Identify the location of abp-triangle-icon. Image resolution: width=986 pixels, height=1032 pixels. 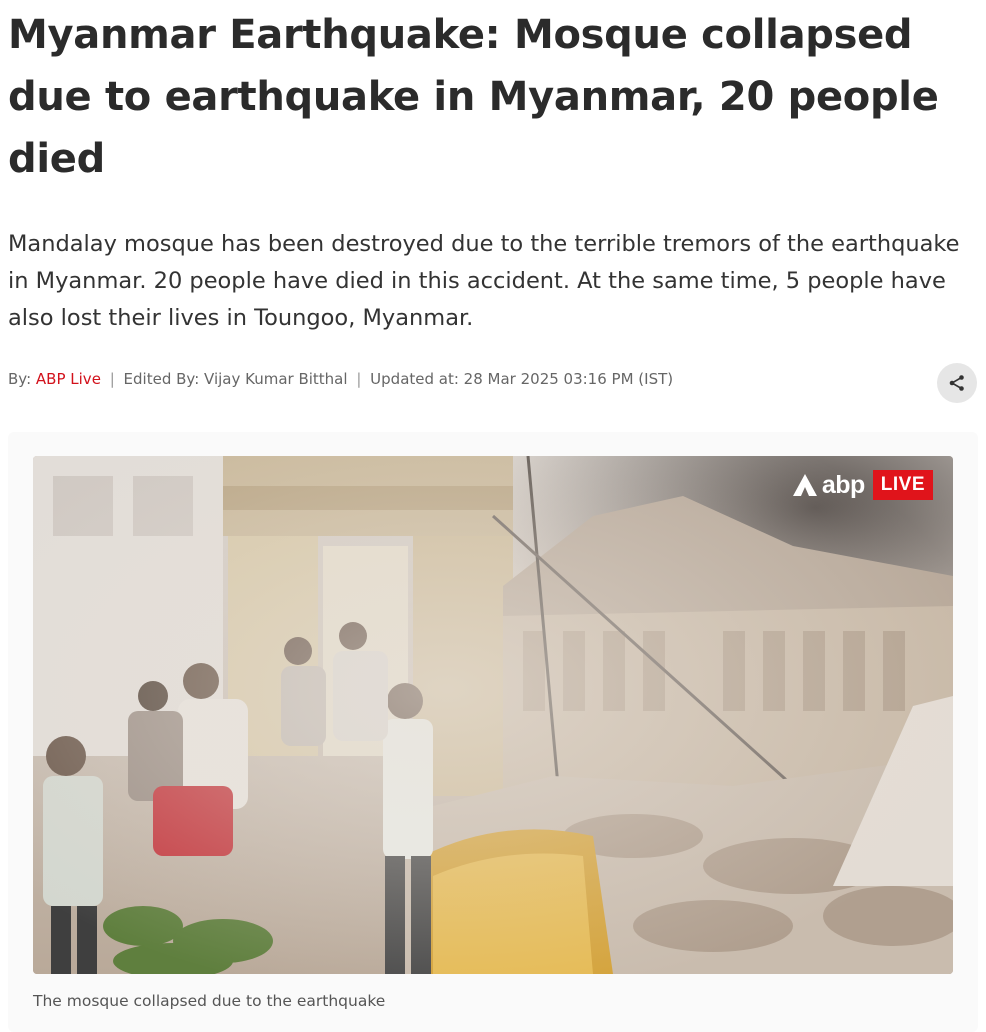
(804, 485).